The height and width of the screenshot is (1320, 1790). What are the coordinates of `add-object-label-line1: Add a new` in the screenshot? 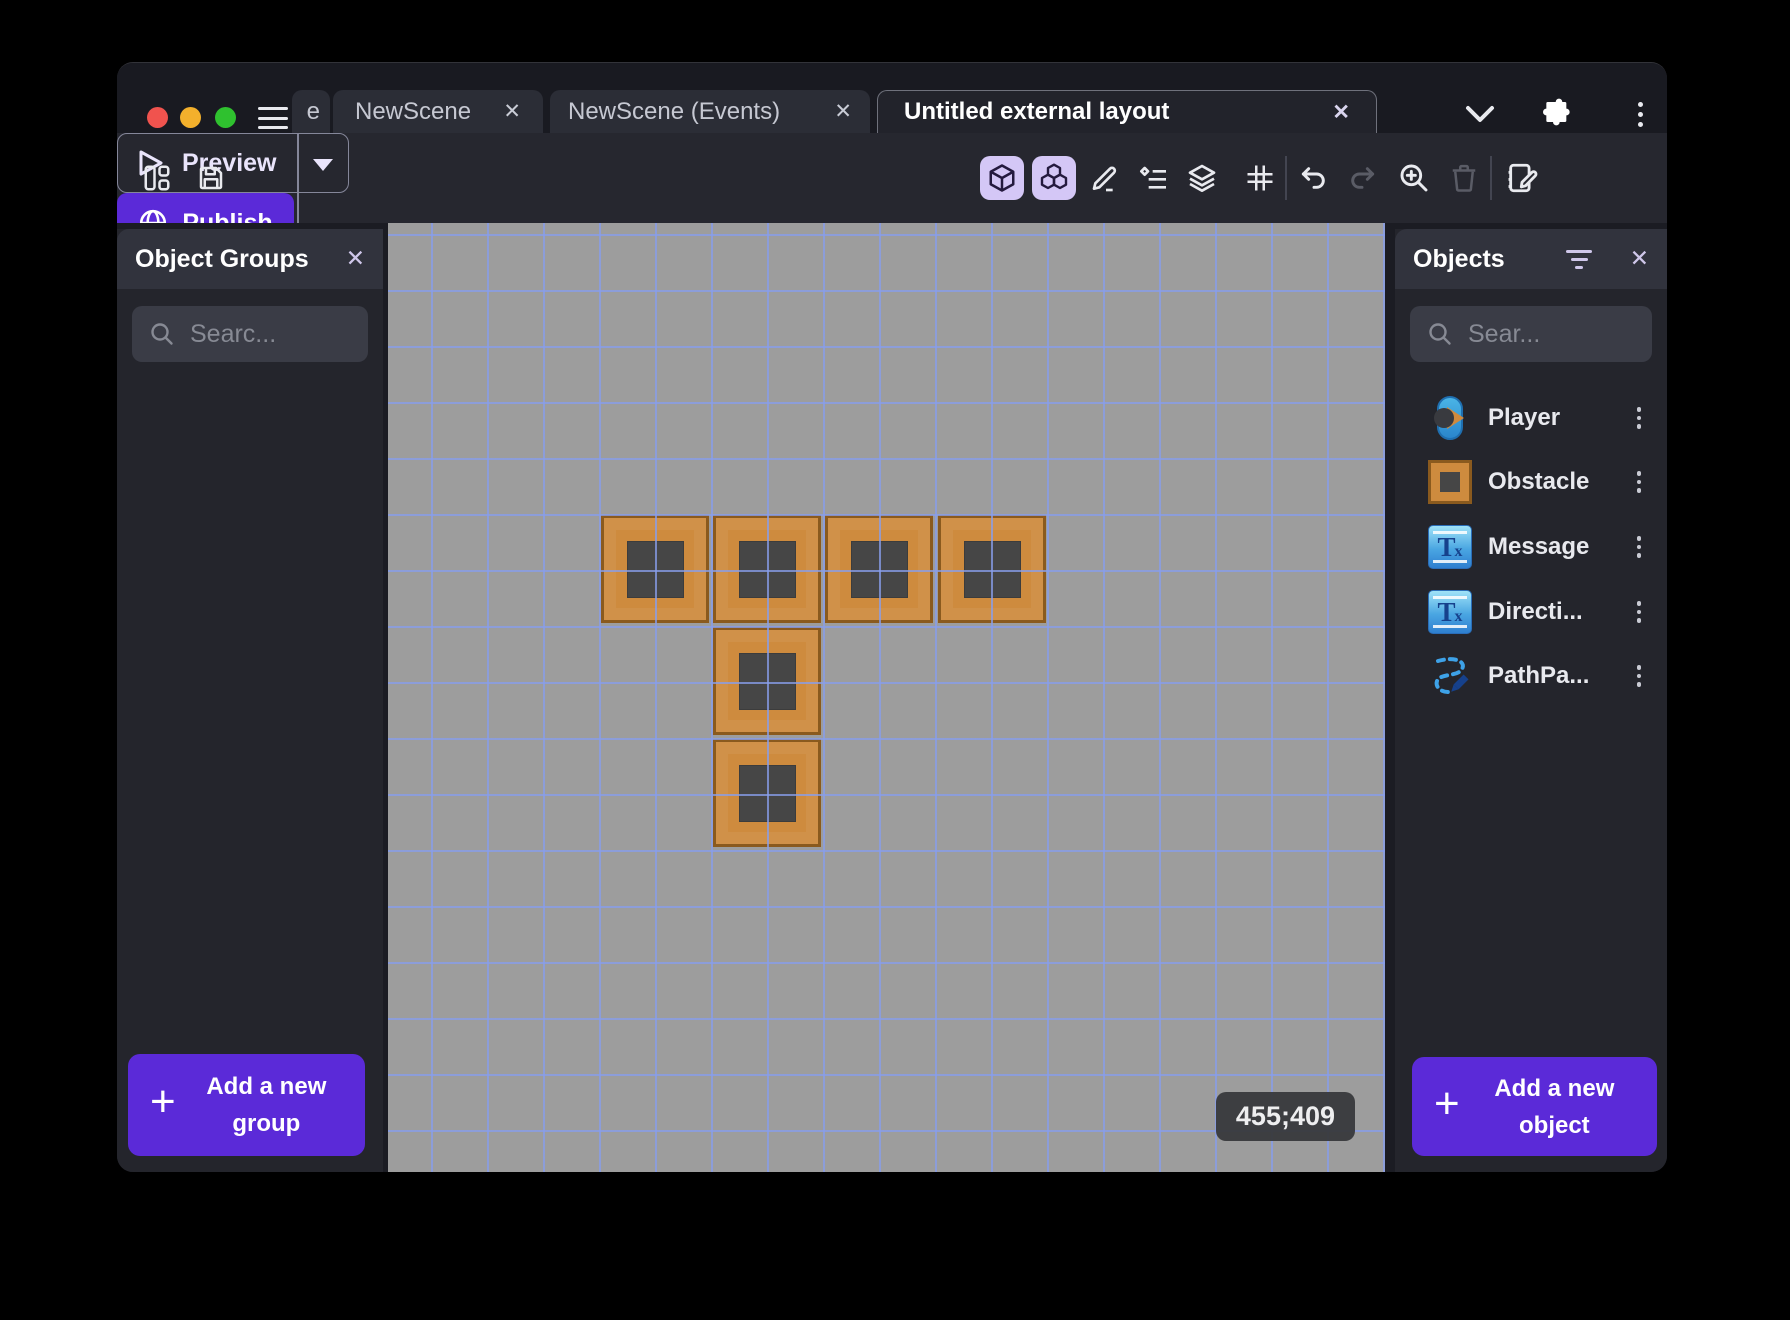 It's located at (1554, 1088).